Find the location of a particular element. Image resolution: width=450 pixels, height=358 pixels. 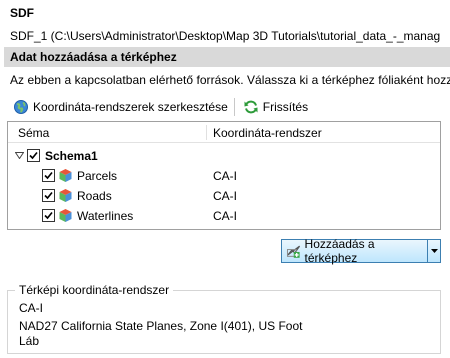

map-cs-unit: Láb is located at coordinates (29, 341).